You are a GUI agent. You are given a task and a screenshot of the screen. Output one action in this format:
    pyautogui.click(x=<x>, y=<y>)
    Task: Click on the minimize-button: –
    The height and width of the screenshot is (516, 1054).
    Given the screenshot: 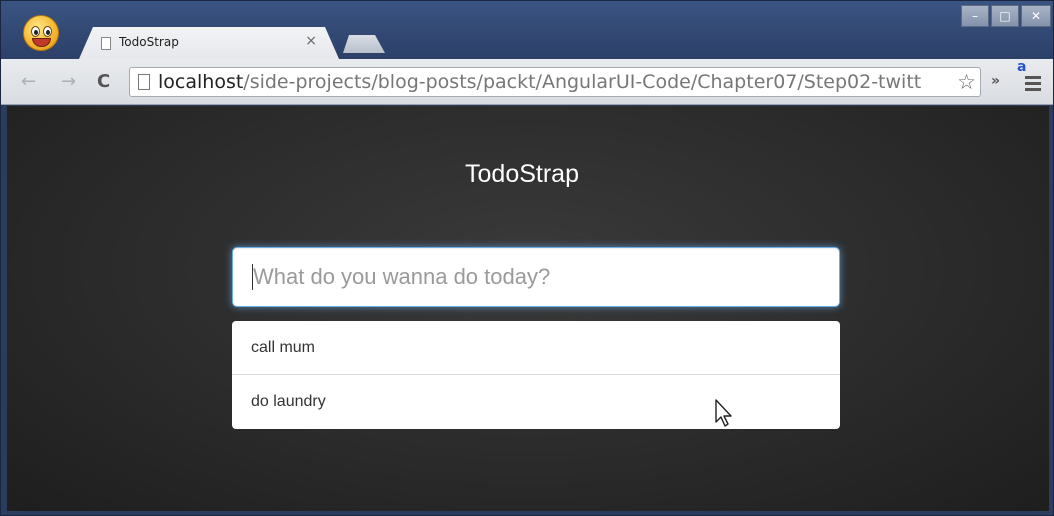 What is the action you would take?
    pyautogui.click(x=975, y=16)
    